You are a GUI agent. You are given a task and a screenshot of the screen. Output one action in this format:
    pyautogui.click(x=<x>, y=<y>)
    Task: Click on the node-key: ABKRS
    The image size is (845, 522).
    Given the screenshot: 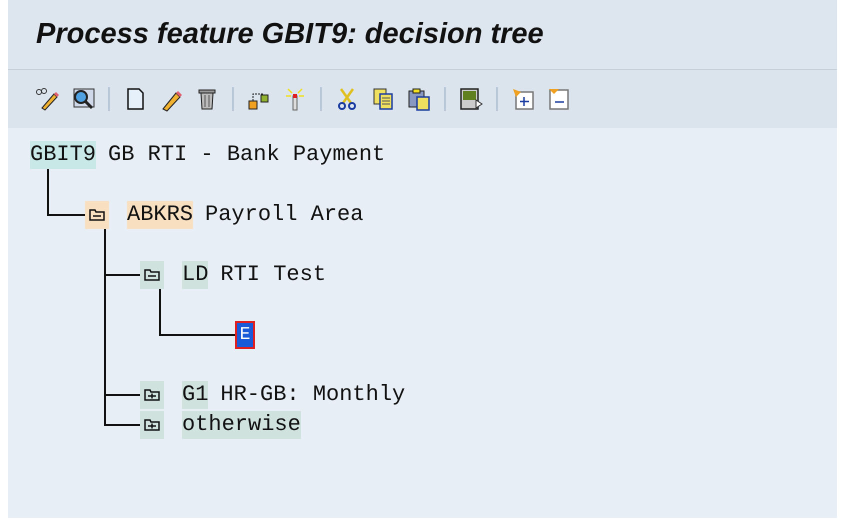 What is the action you would take?
    pyautogui.click(x=160, y=215)
    